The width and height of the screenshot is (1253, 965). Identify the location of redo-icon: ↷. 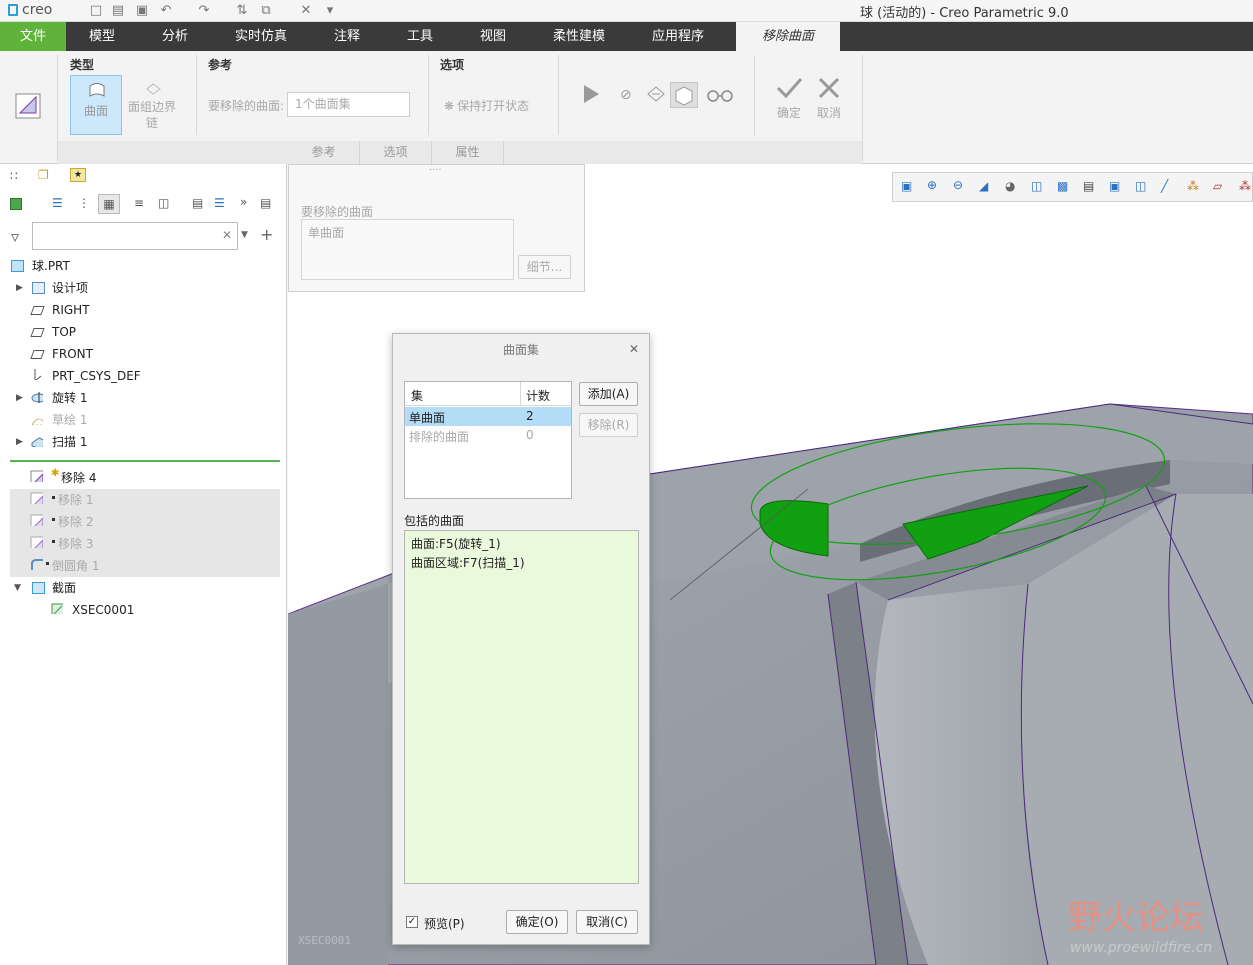
(204, 11).